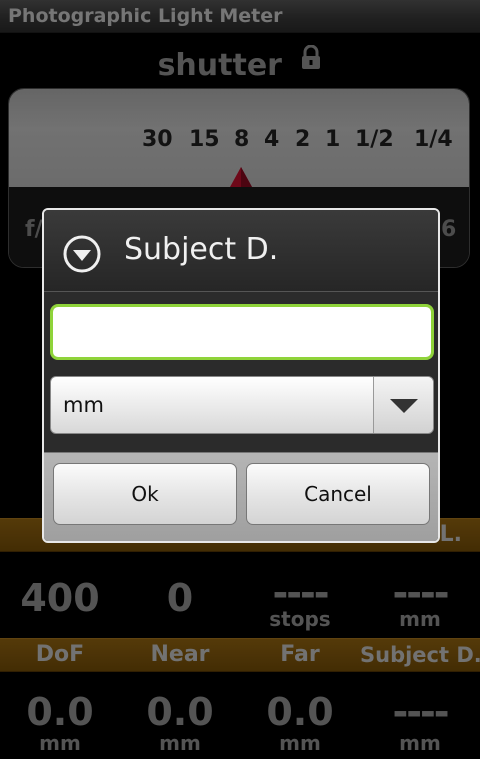 This screenshot has width=480, height=759. What do you see at coordinates (242, 332) in the screenshot?
I see `subject-distance-input` at bounding box center [242, 332].